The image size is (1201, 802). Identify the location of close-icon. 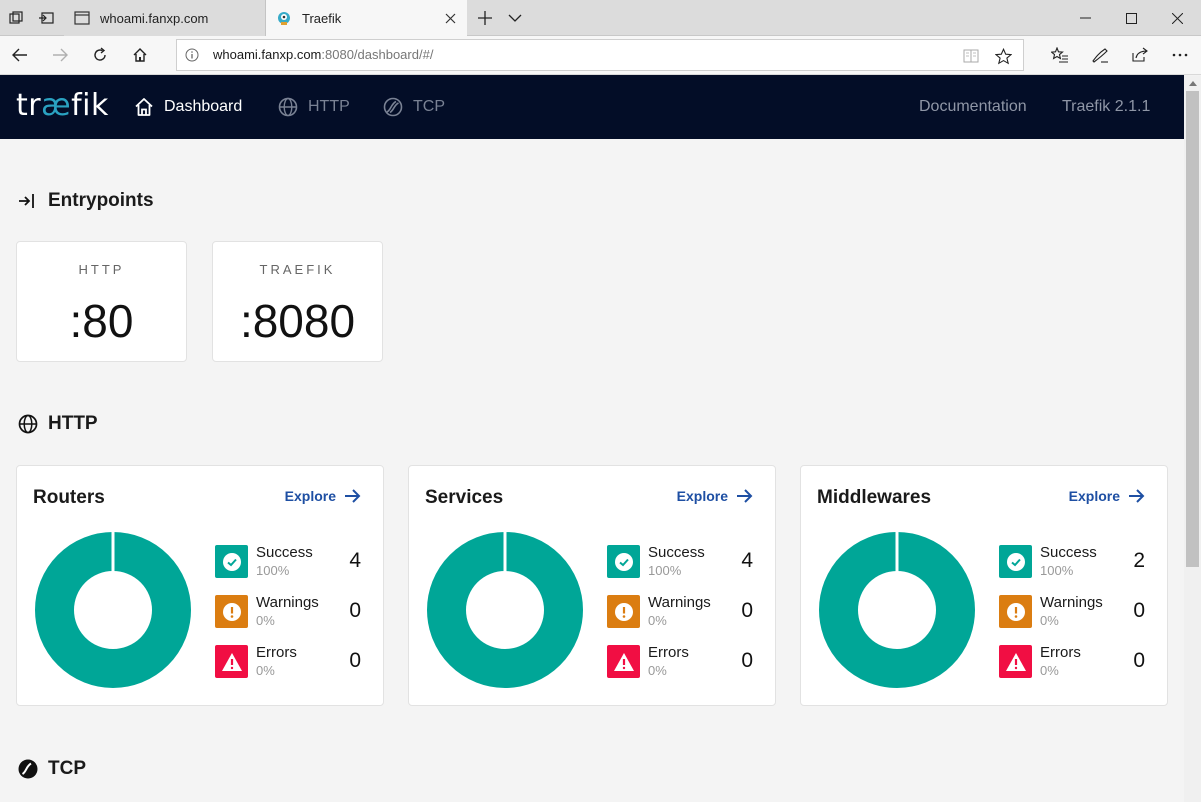
(1177, 18).